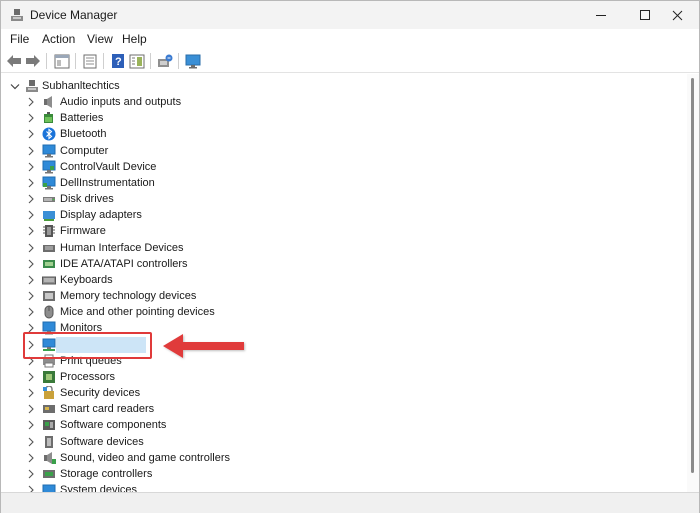  Describe the element at coordinates (203, 346) in the screenshot. I see `annotation-arrow-icon` at that location.